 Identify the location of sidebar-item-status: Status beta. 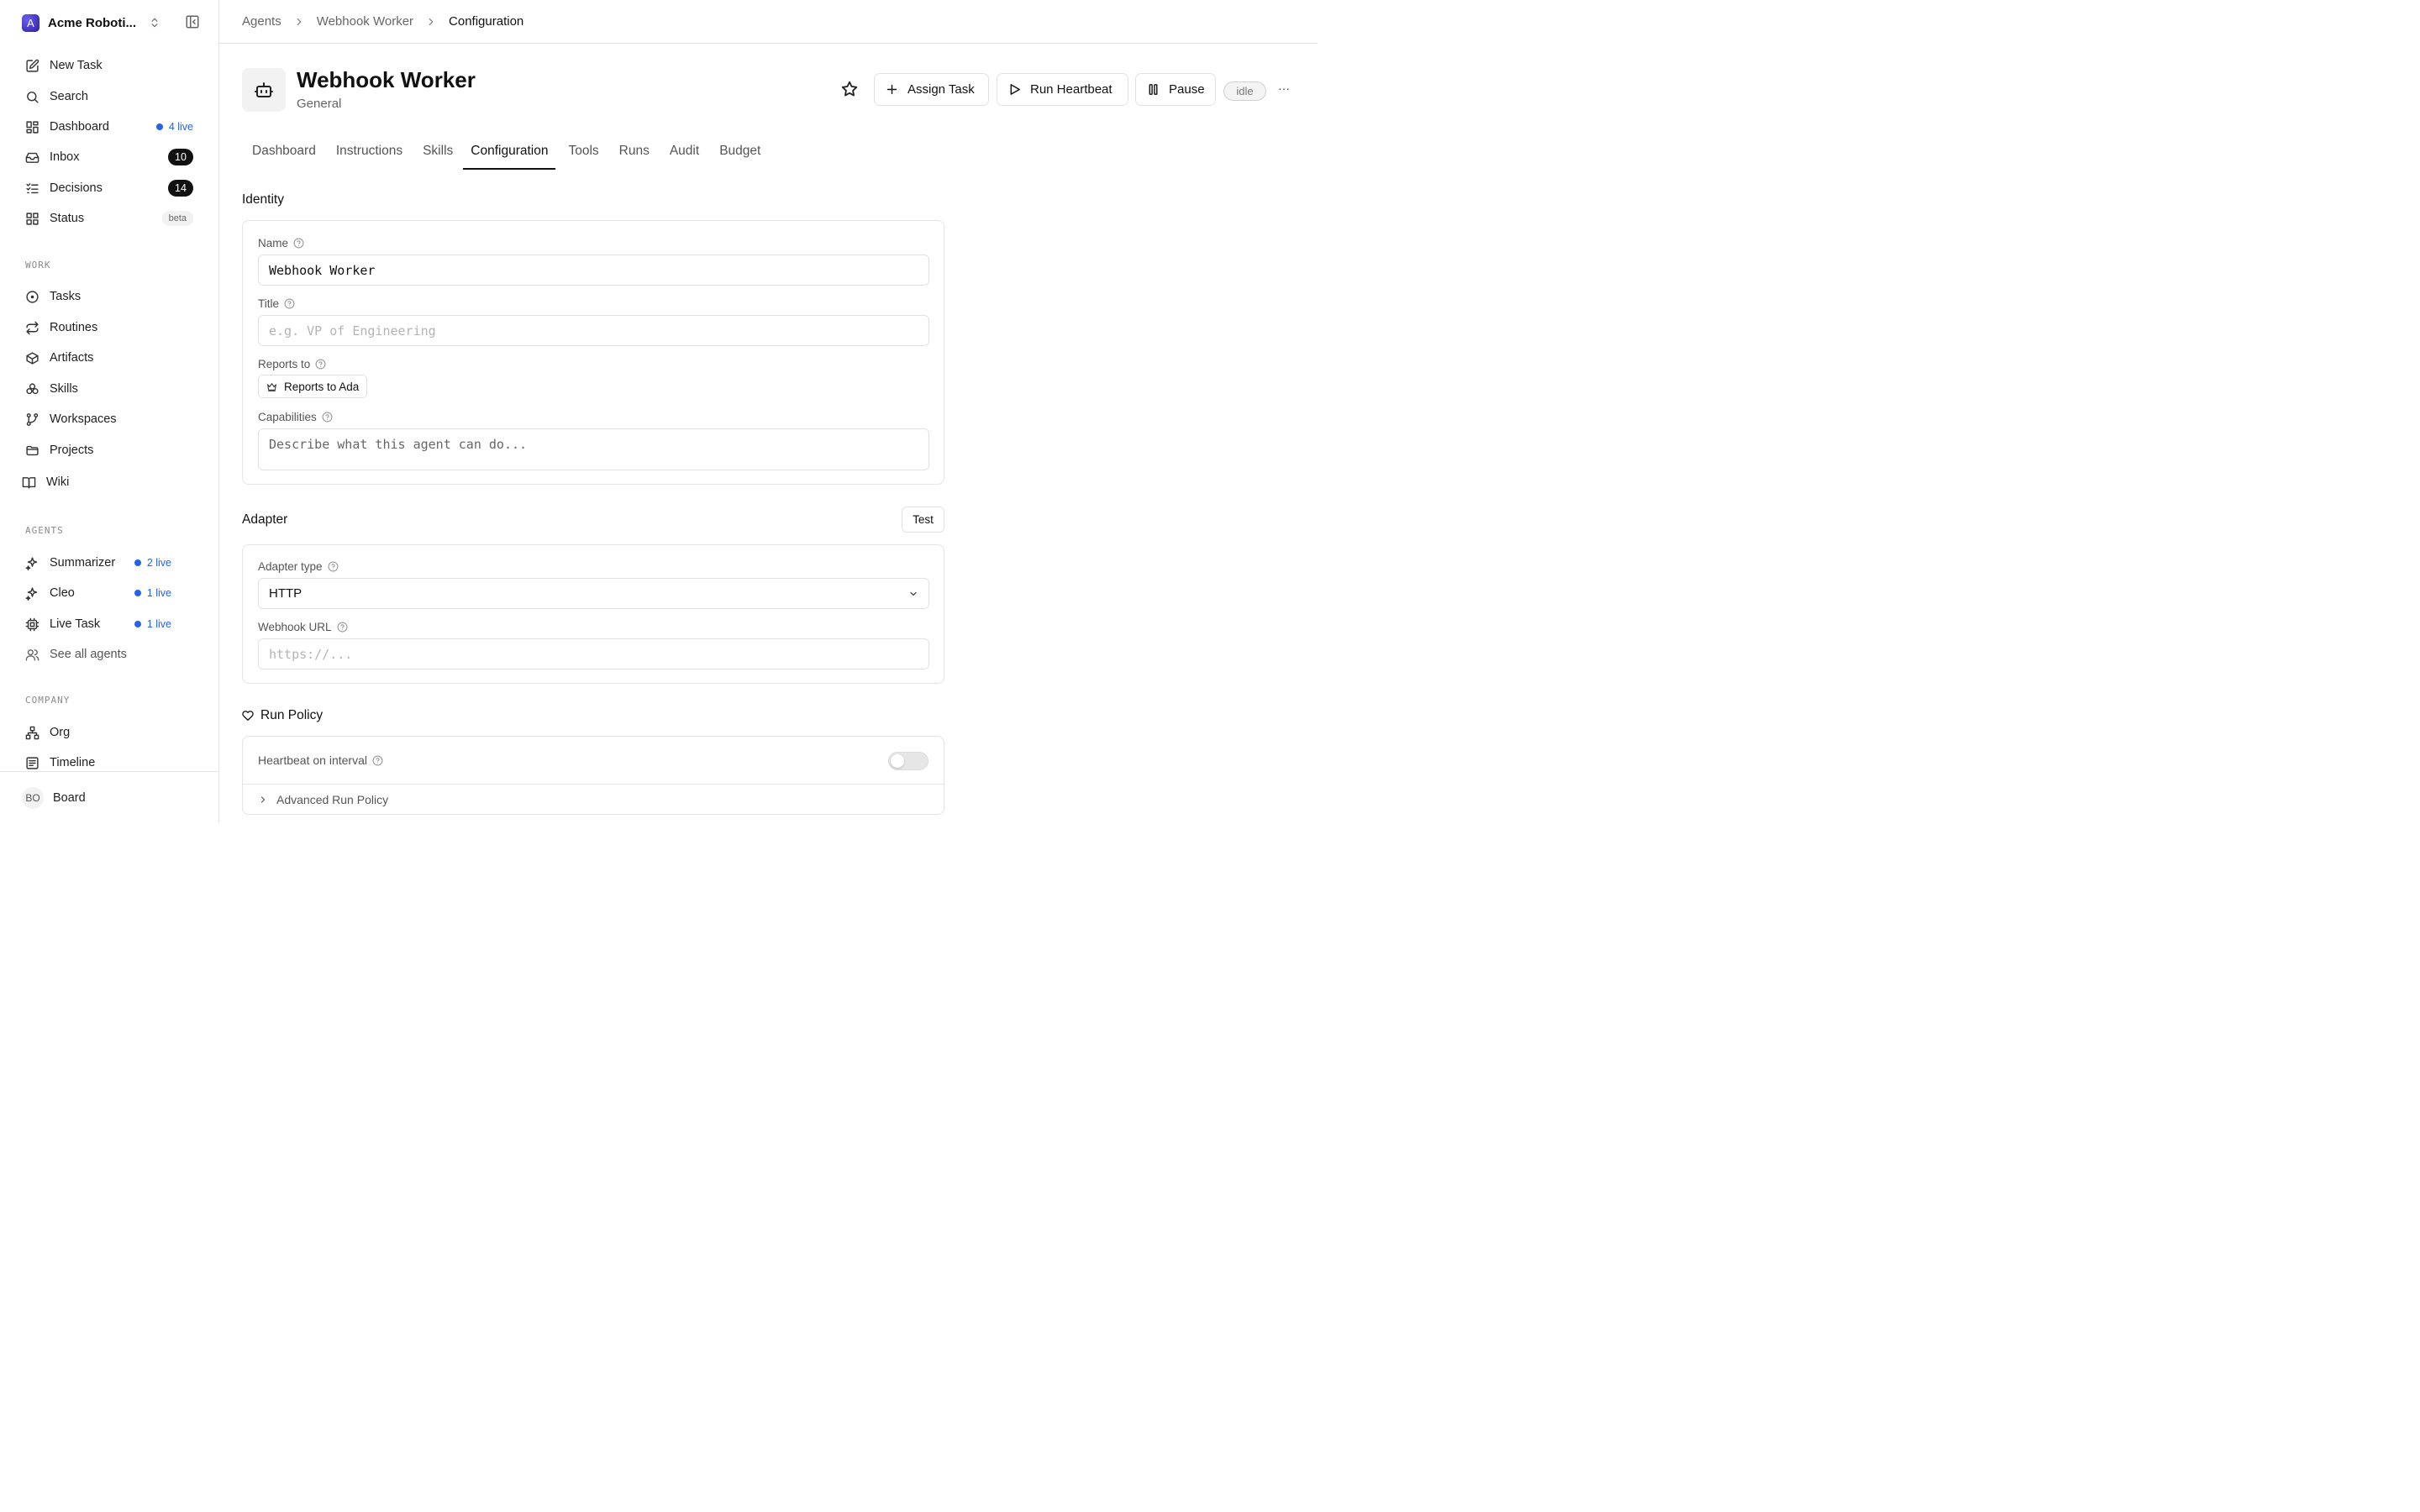
(109, 218).